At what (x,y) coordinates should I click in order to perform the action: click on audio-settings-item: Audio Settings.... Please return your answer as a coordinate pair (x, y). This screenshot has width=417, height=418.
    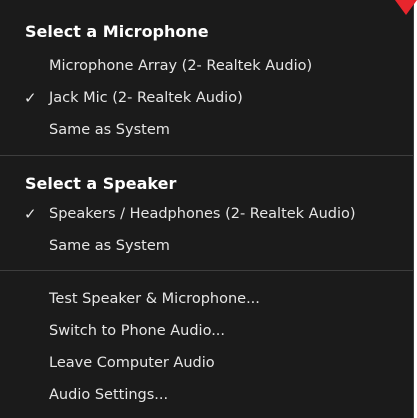
    Looking at the image, I should click on (206, 395).